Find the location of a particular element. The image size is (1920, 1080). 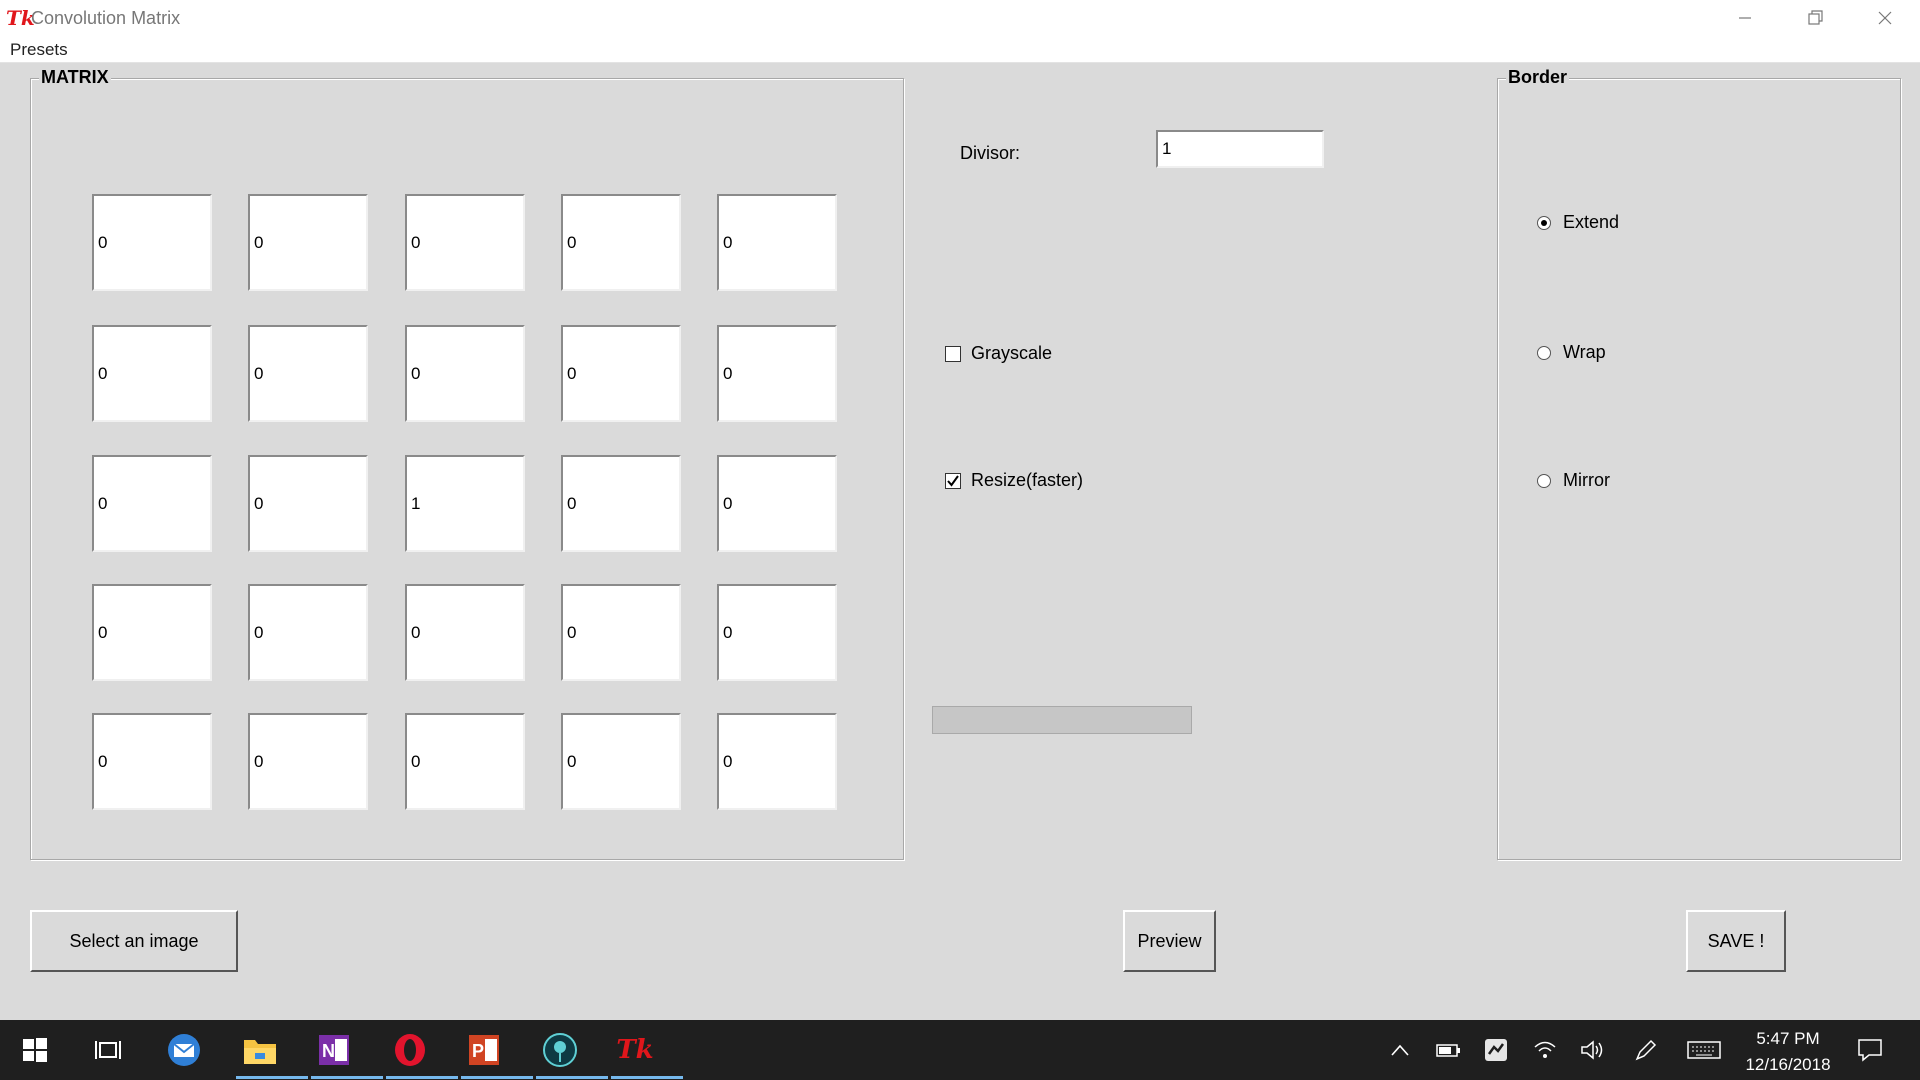

taskbar: N P Tk is located at coordinates (960, 1050).